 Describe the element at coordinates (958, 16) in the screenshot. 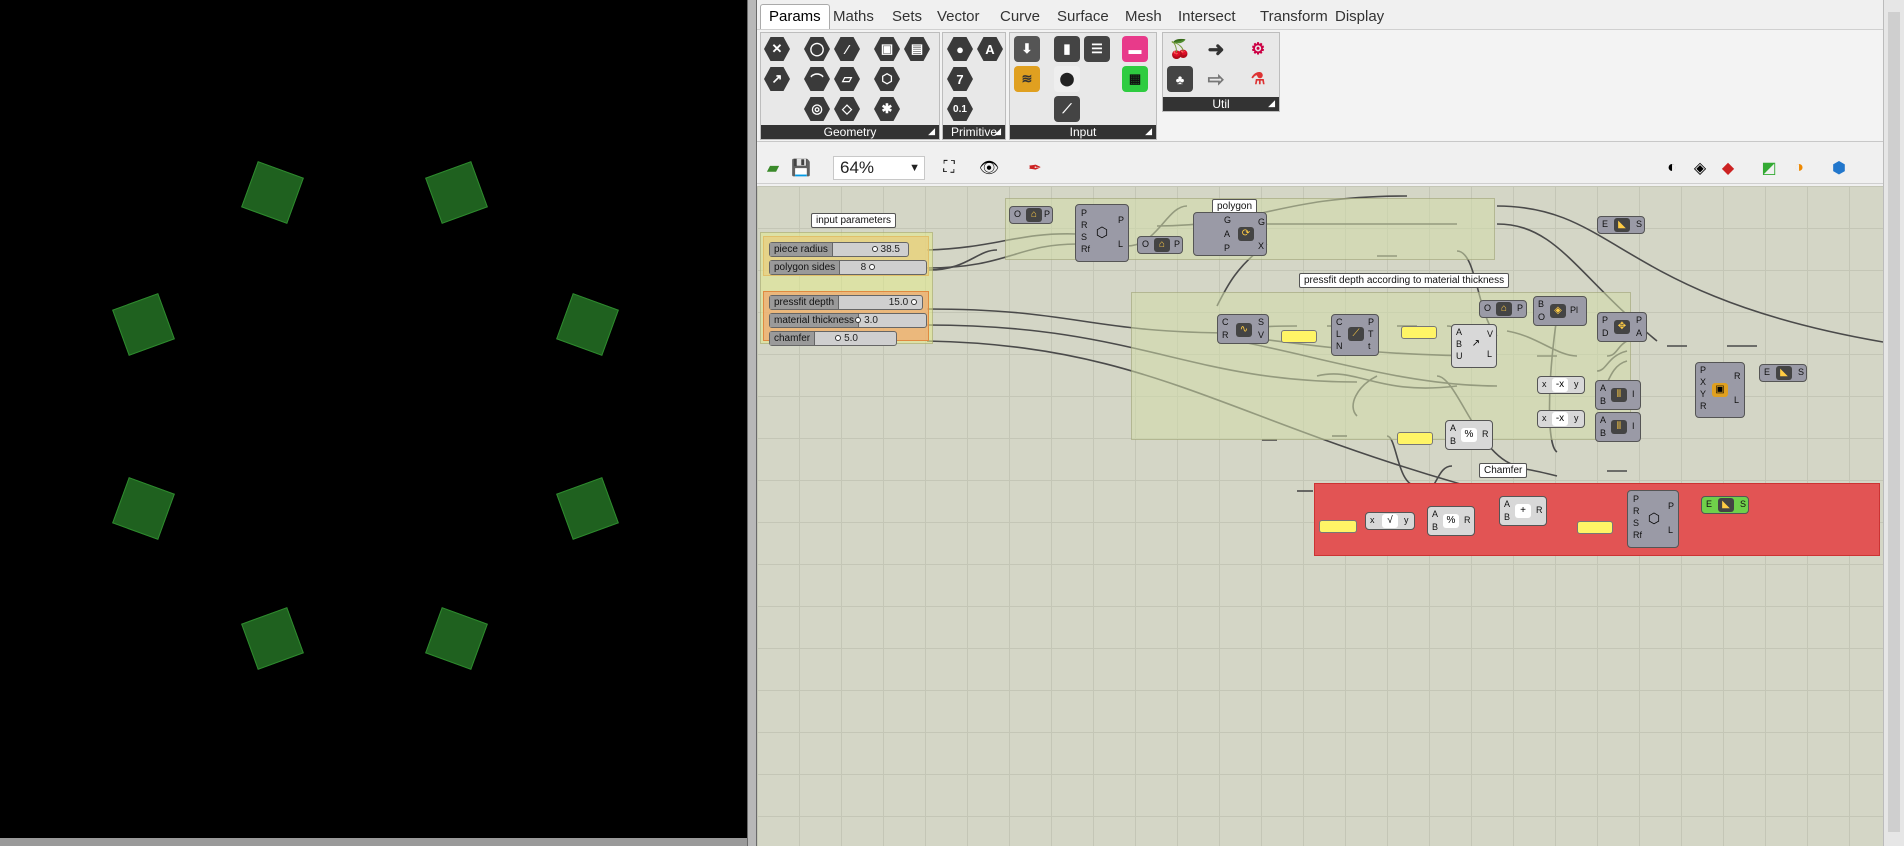

I see `tab-vector: Vector` at that location.